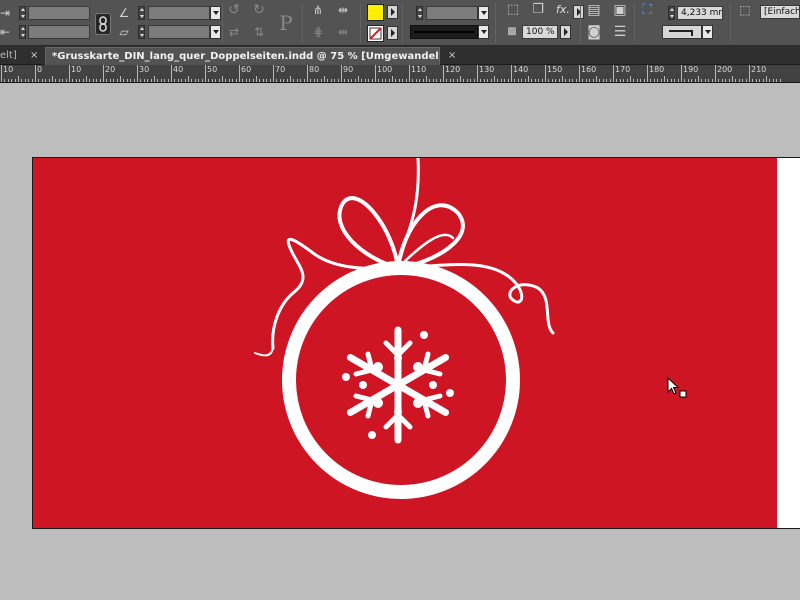  I want to click on text-frame-icon: P, so click(286, 23).